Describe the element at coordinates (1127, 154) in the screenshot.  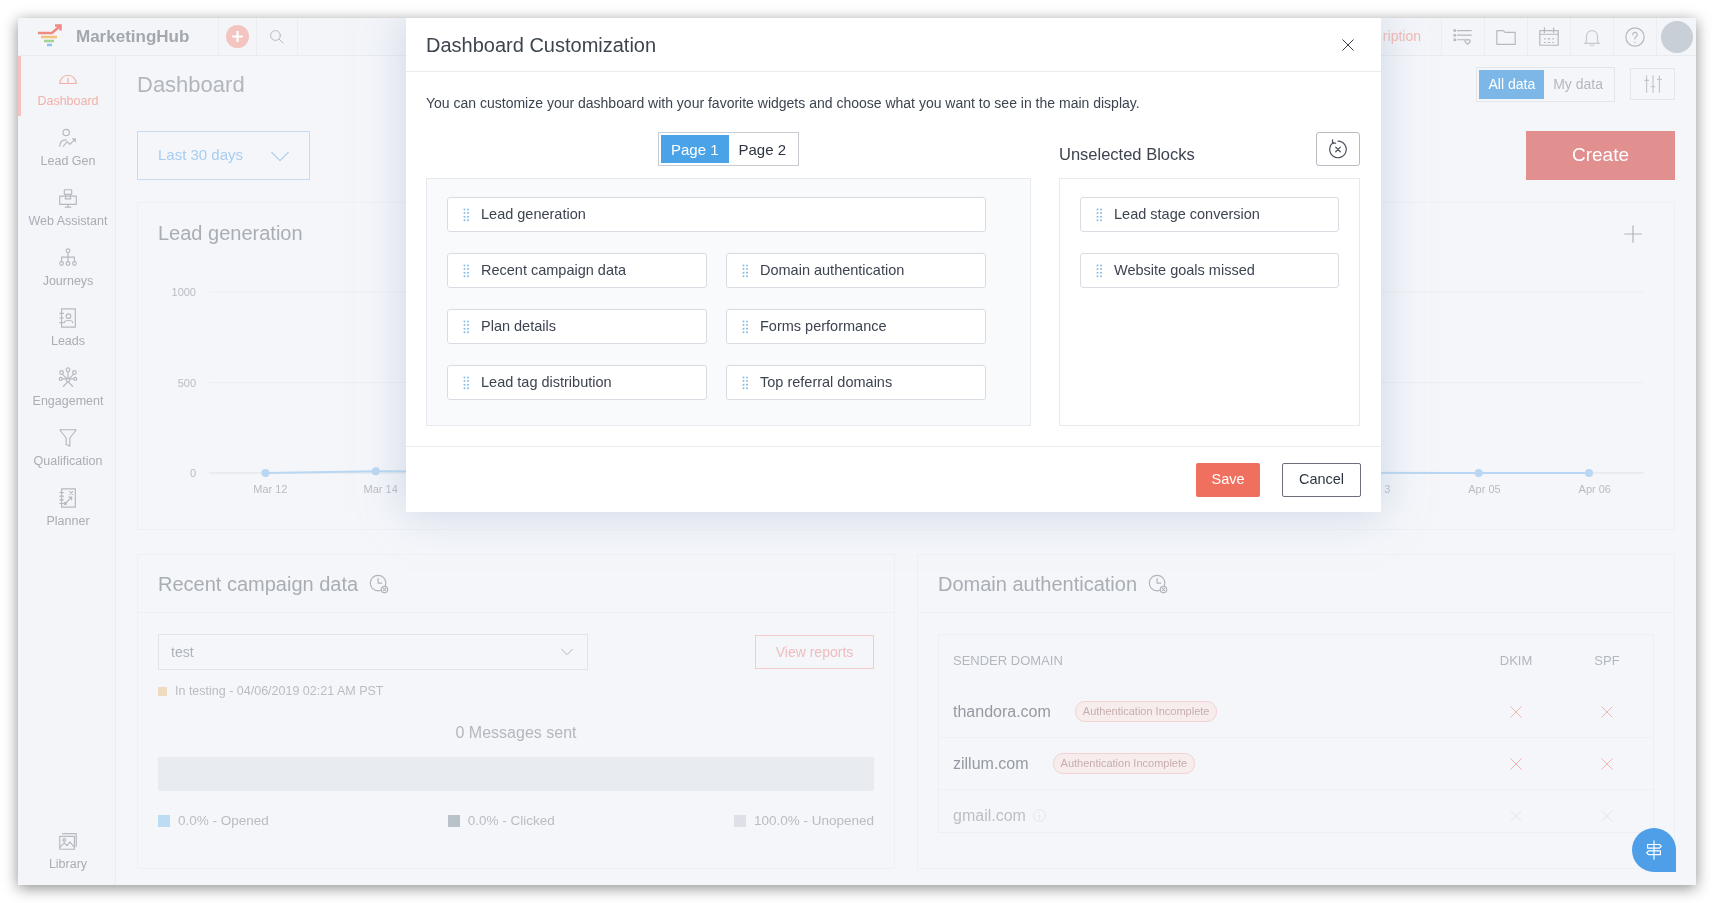
I see `panel-title: Unselected Blocks` at that location.